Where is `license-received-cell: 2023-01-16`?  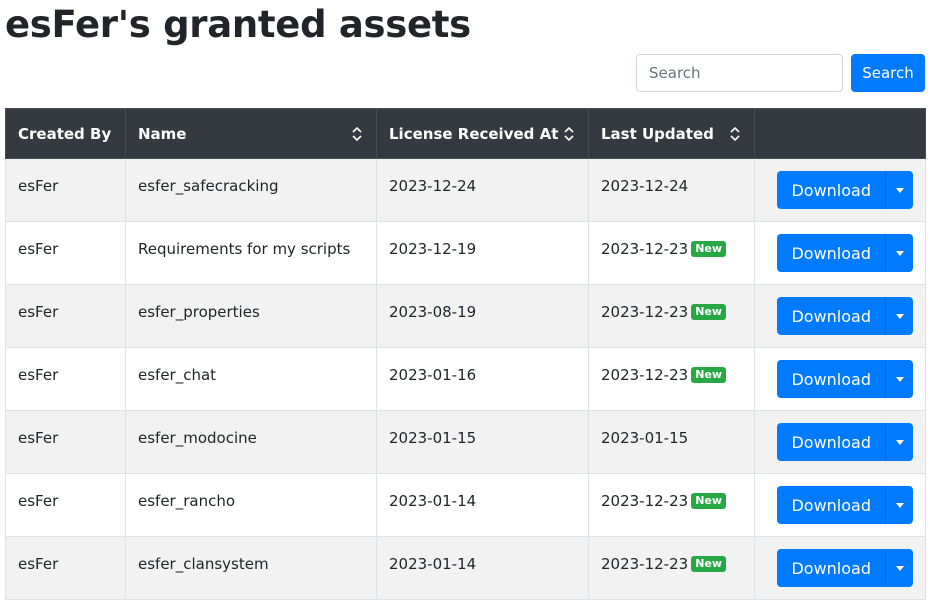
license-received-cell: 2023-01-16 is located at coordinates (482, 379).